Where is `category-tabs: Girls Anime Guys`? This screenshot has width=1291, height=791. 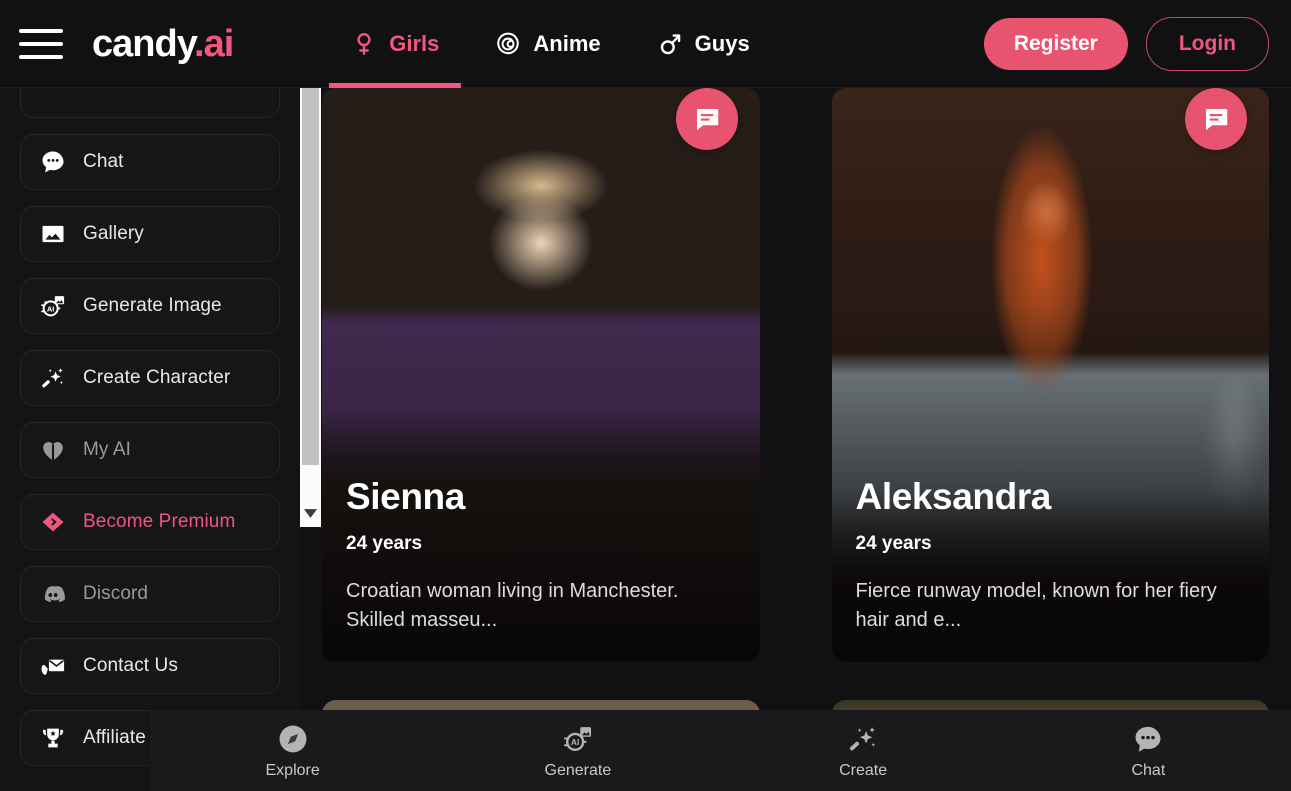 category-tabs: Girls Anime Guys is located at coordinates (550, 44).